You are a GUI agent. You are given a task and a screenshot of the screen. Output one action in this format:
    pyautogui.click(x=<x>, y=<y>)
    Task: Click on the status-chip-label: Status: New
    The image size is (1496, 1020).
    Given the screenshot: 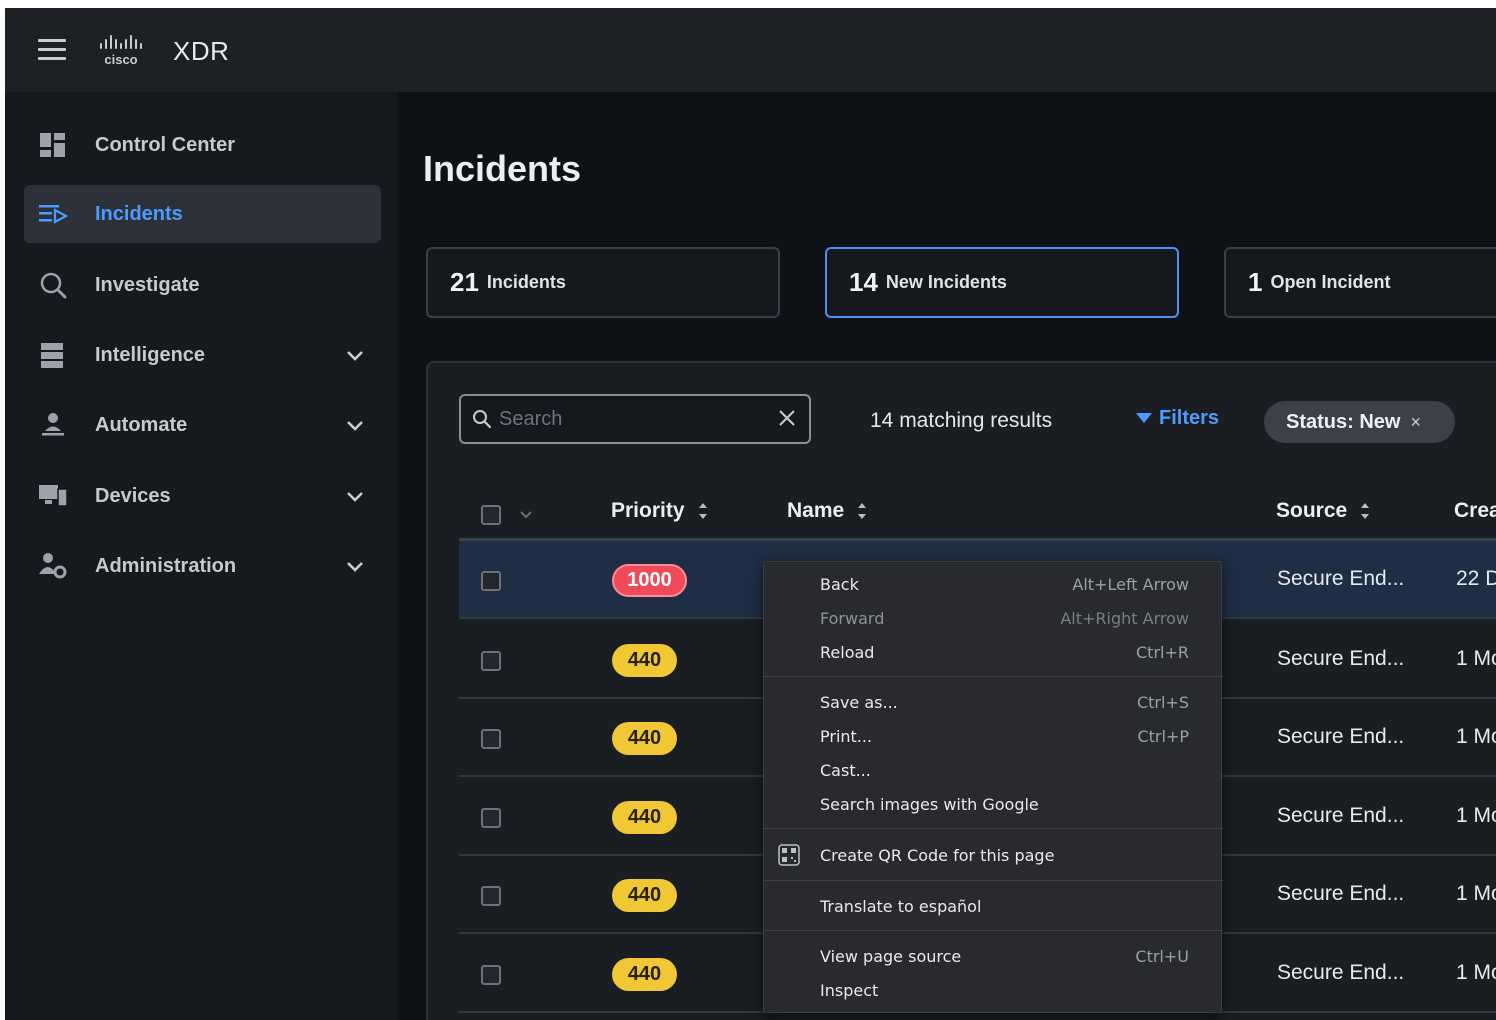 What is the action you would take?
    pyautogui.click(x=1343, y=421)
    